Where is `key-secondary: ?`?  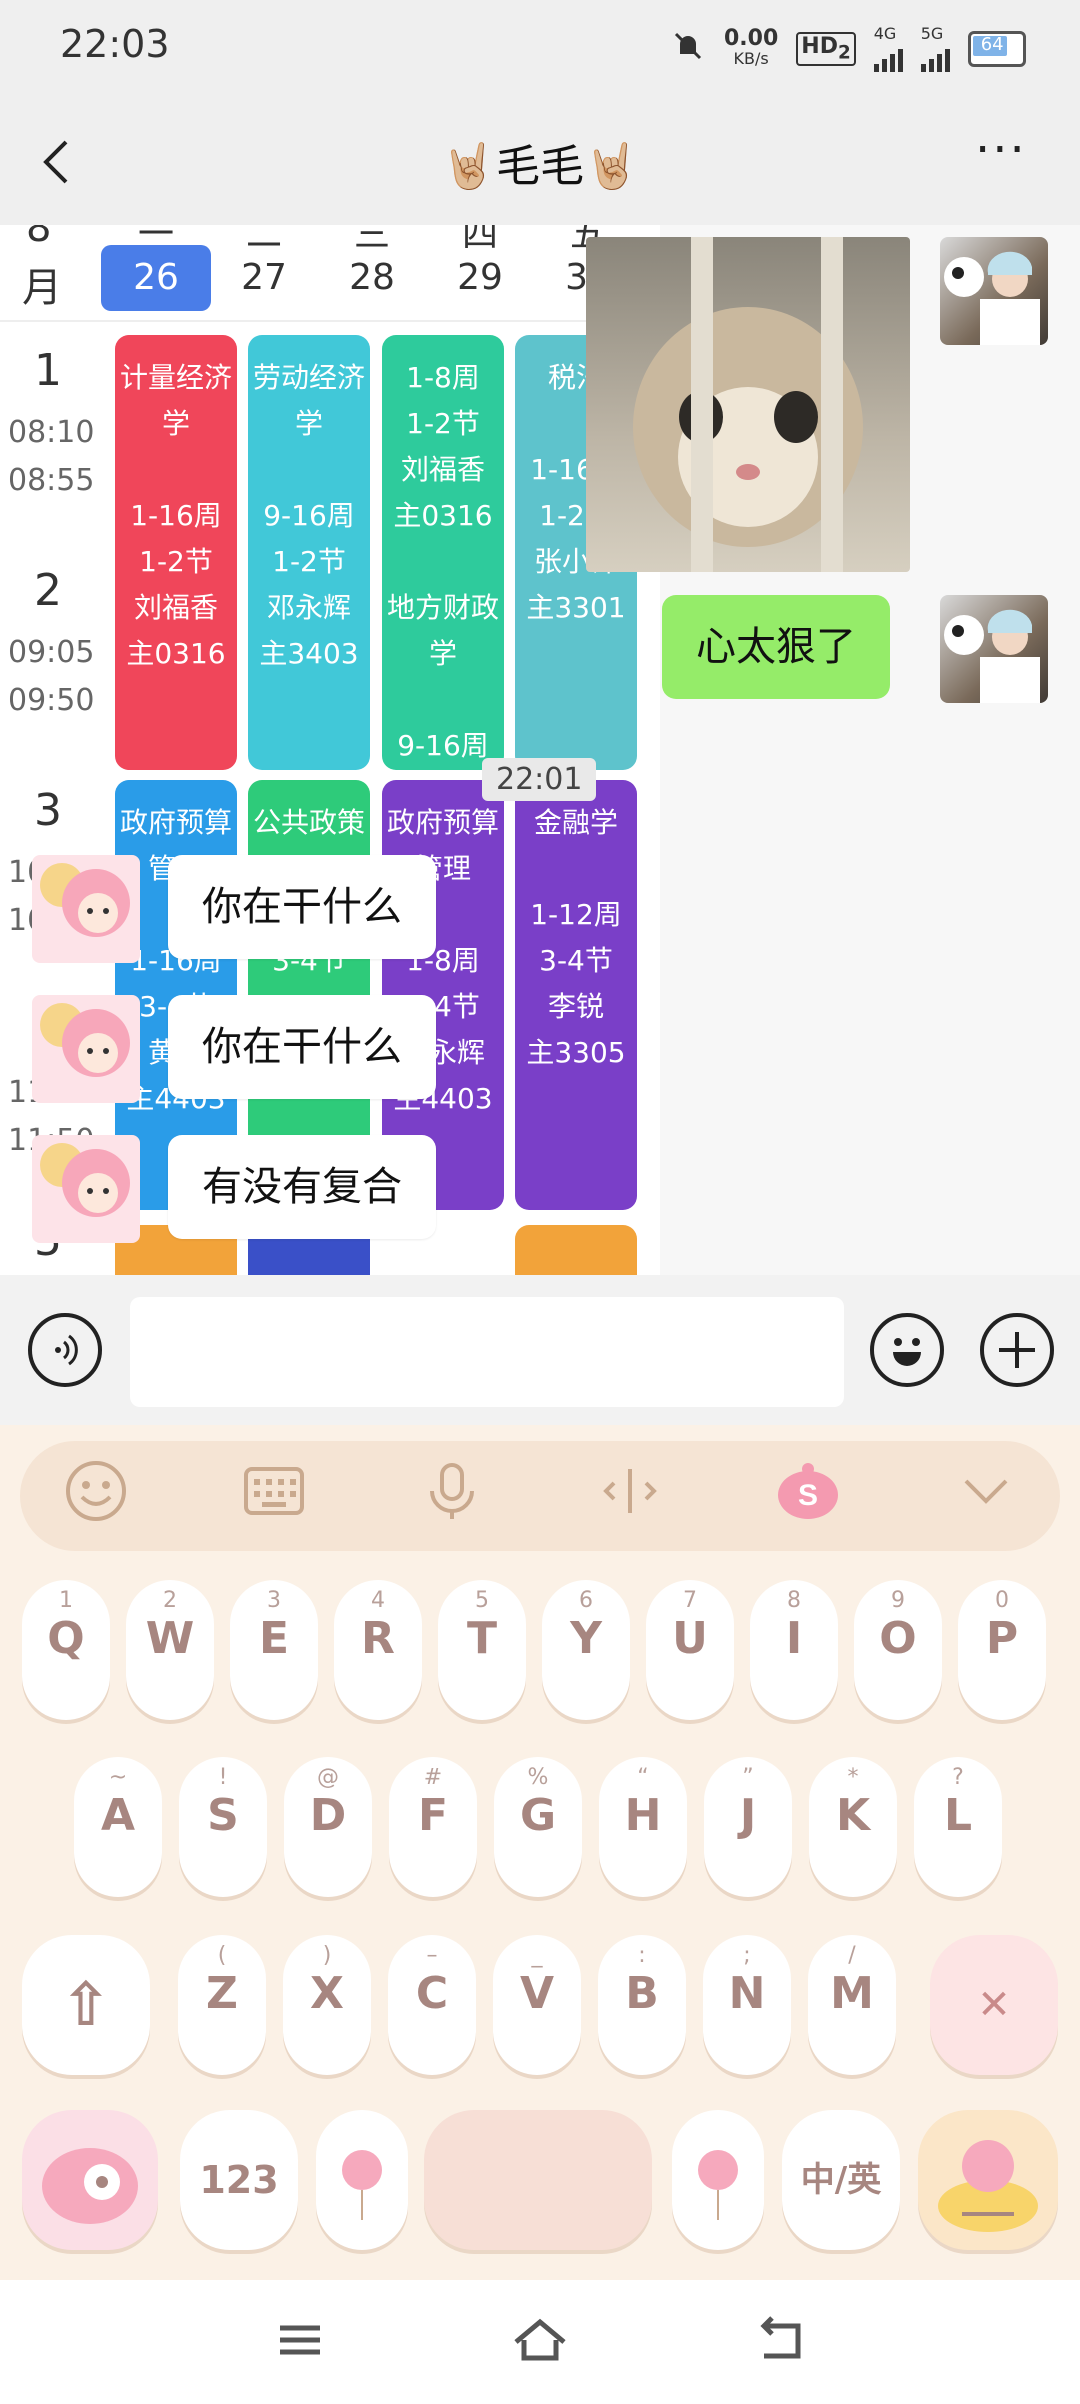
key-secondary: ? is located at coordinates (958, 1777).